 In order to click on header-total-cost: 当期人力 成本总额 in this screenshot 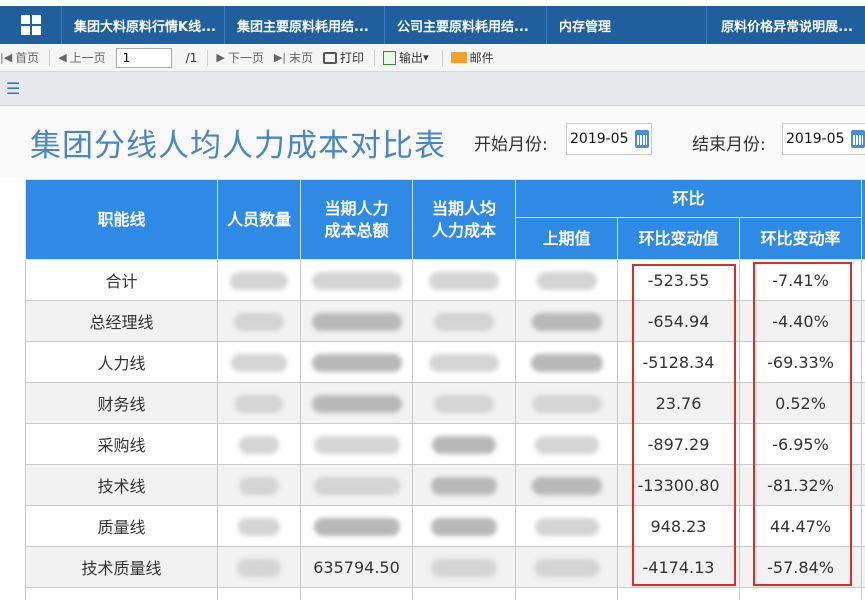, I will do `click(356, 219)`.